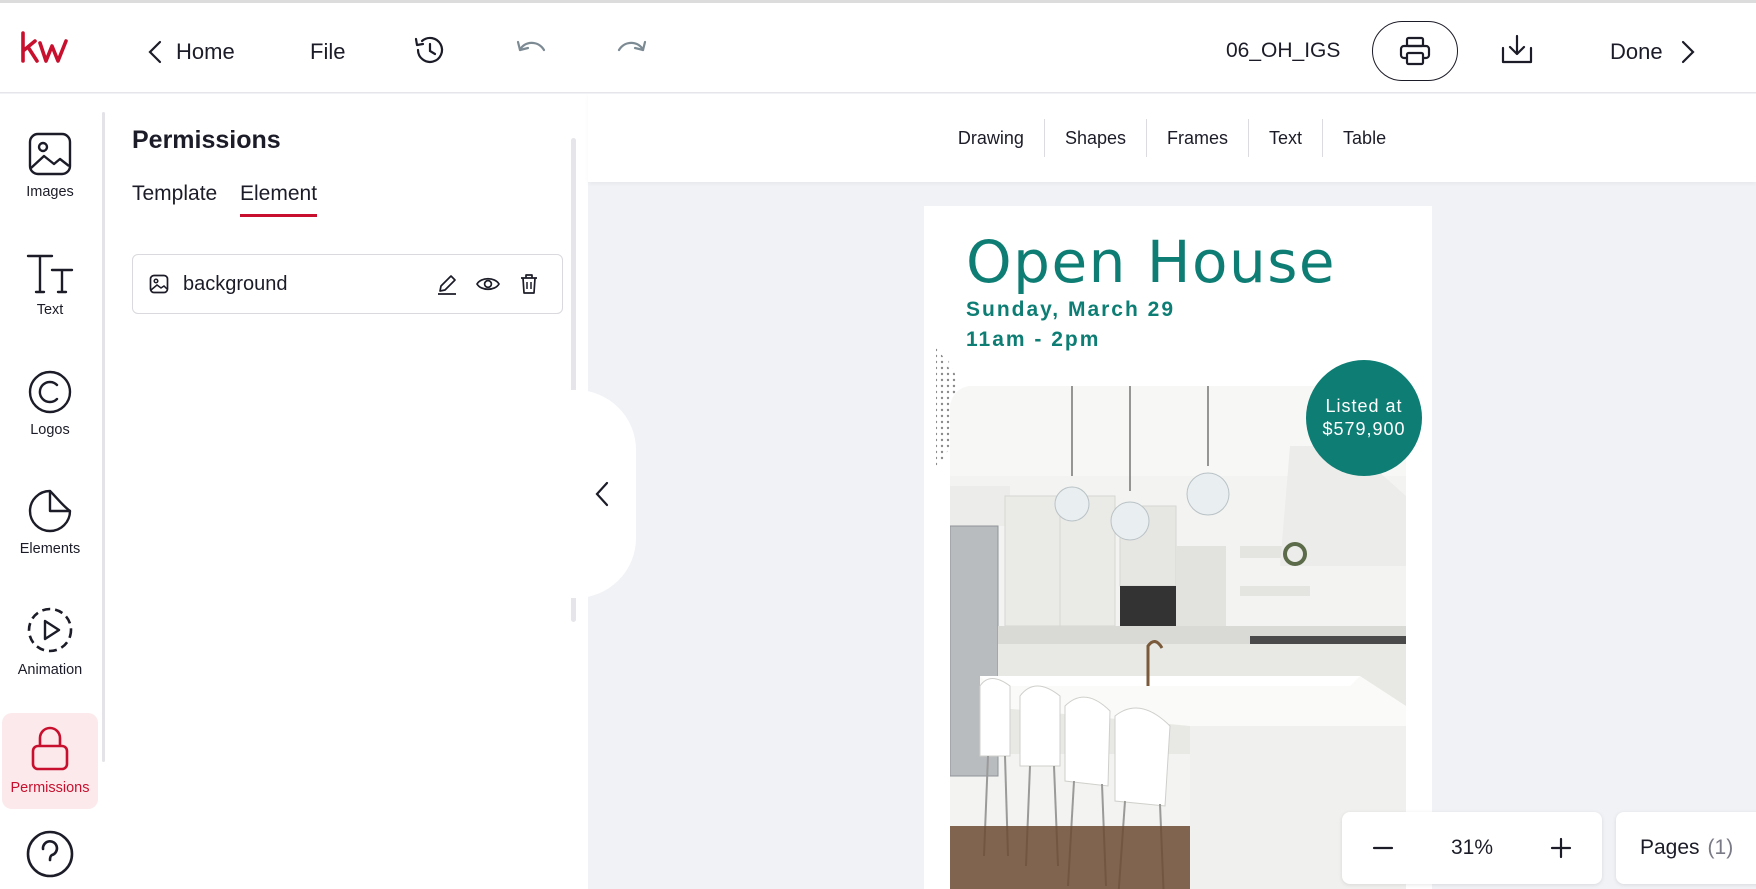 This screenshot has height=889, width=1756. I want to click on panel-title: Permissions, so click(206, 140).